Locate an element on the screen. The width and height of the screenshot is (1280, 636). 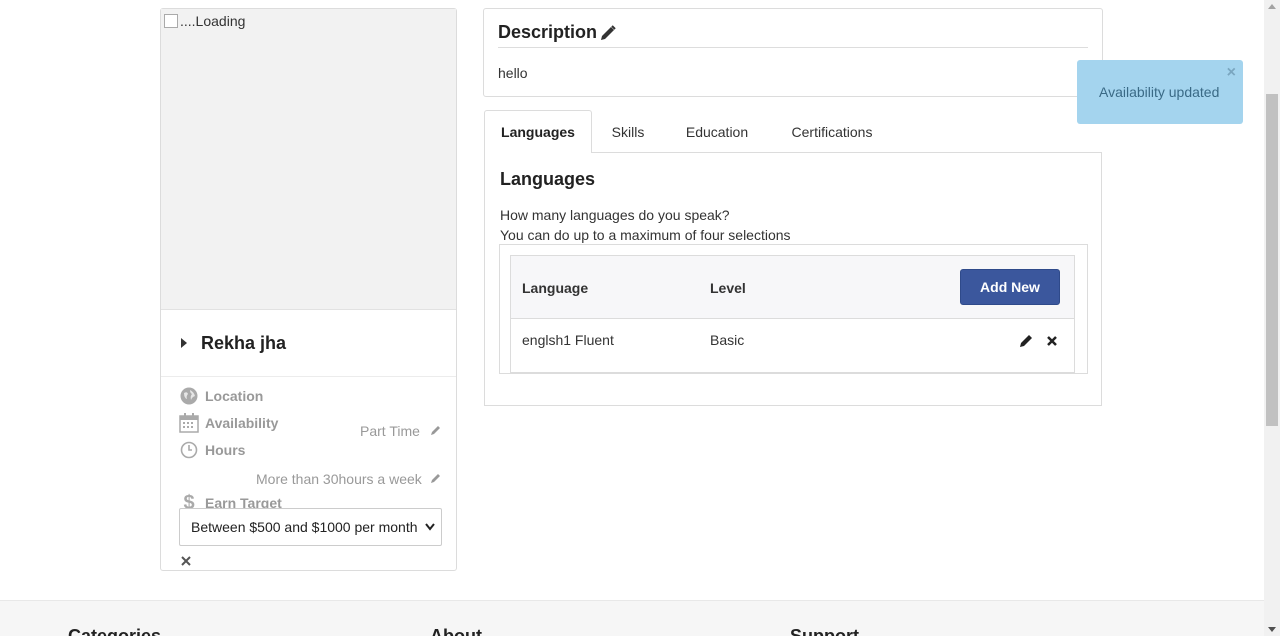
toast-notification: Availability updated × is located at coordinates (1160, 92).